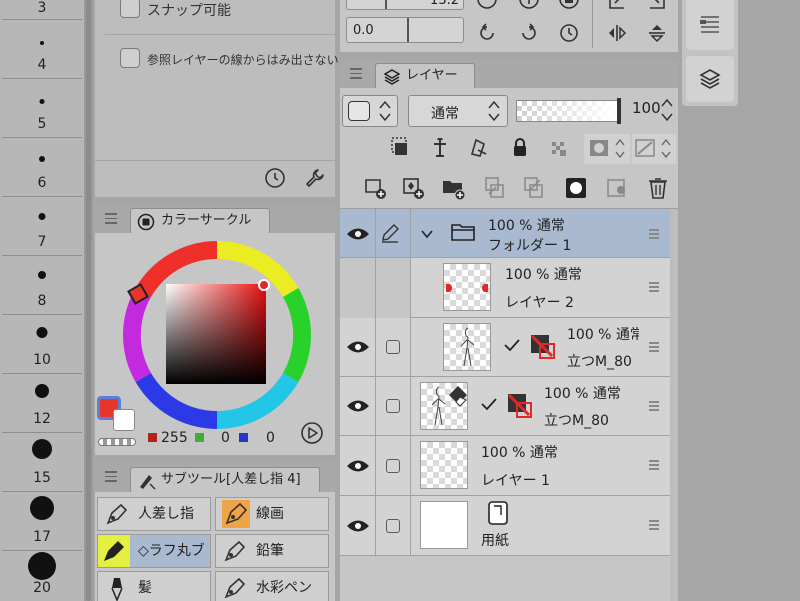  Describe the element at coordinates (42, 286) in the screenshot. I see `brush-size-item: 8` at that location.